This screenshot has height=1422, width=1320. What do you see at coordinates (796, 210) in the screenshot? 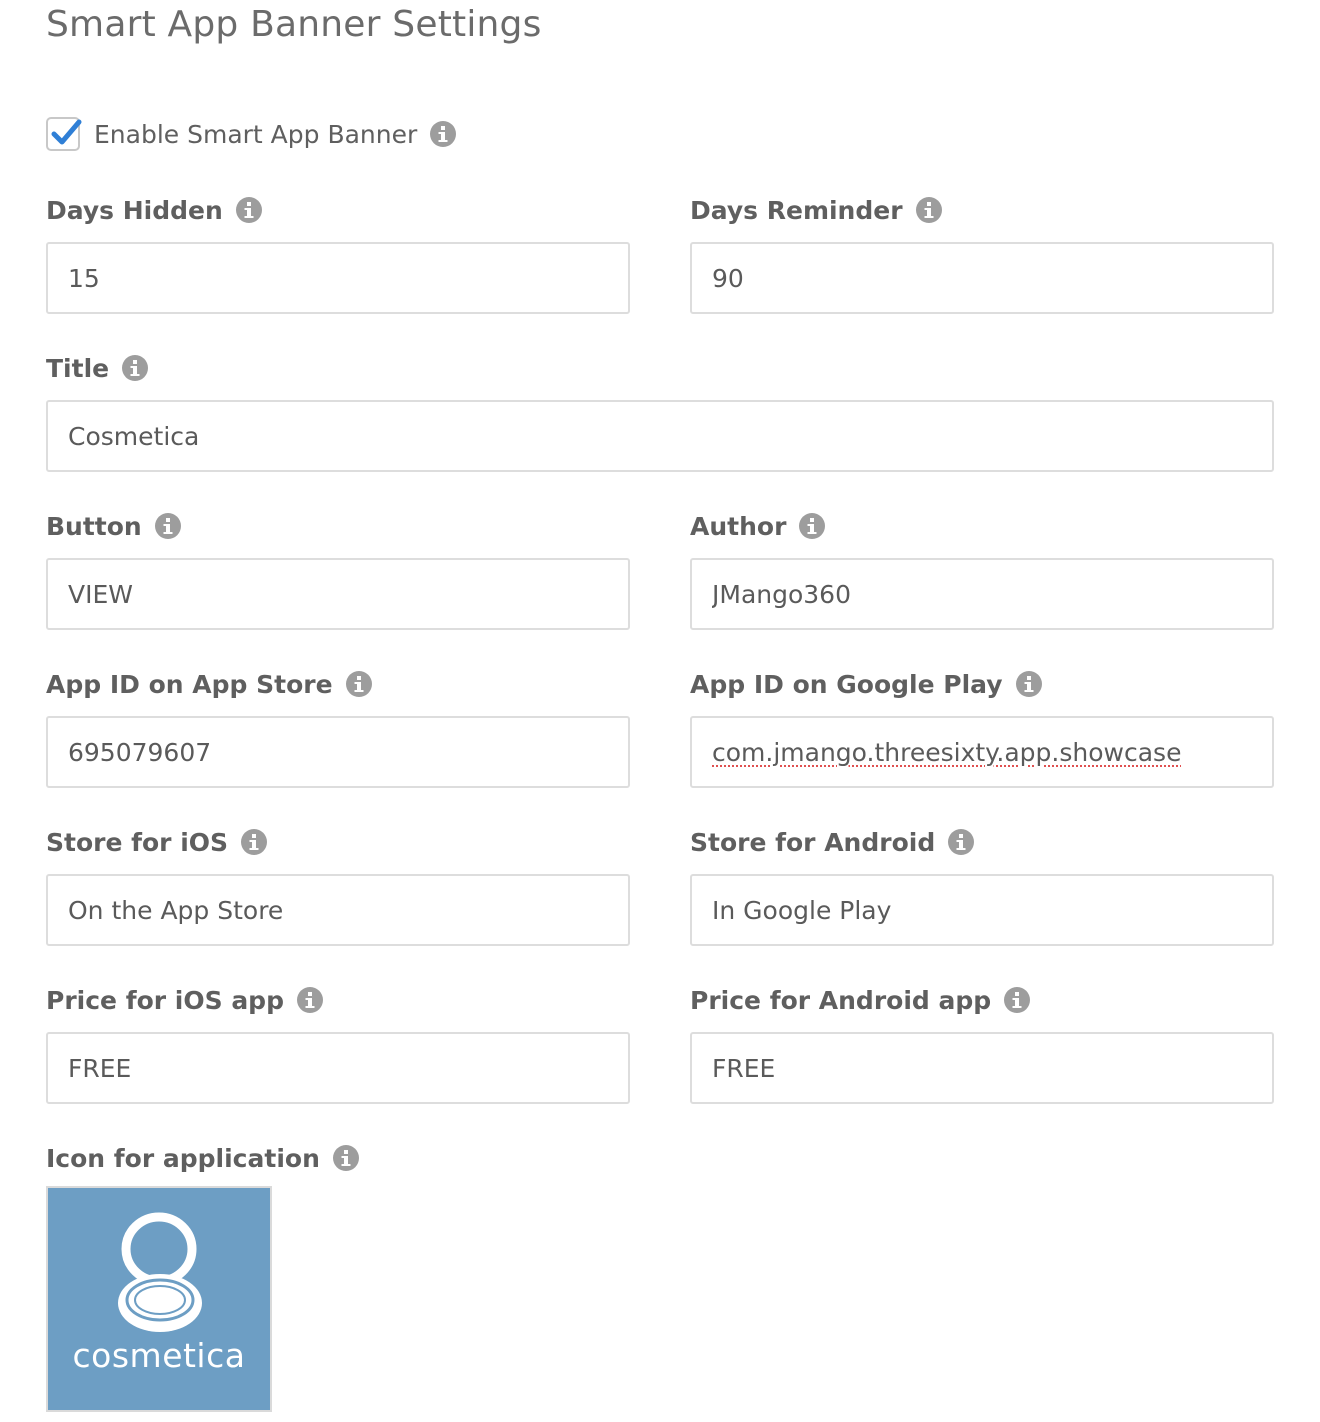
I see `days-reminder-label: Days Reminder` at bounding box center [796, 210].